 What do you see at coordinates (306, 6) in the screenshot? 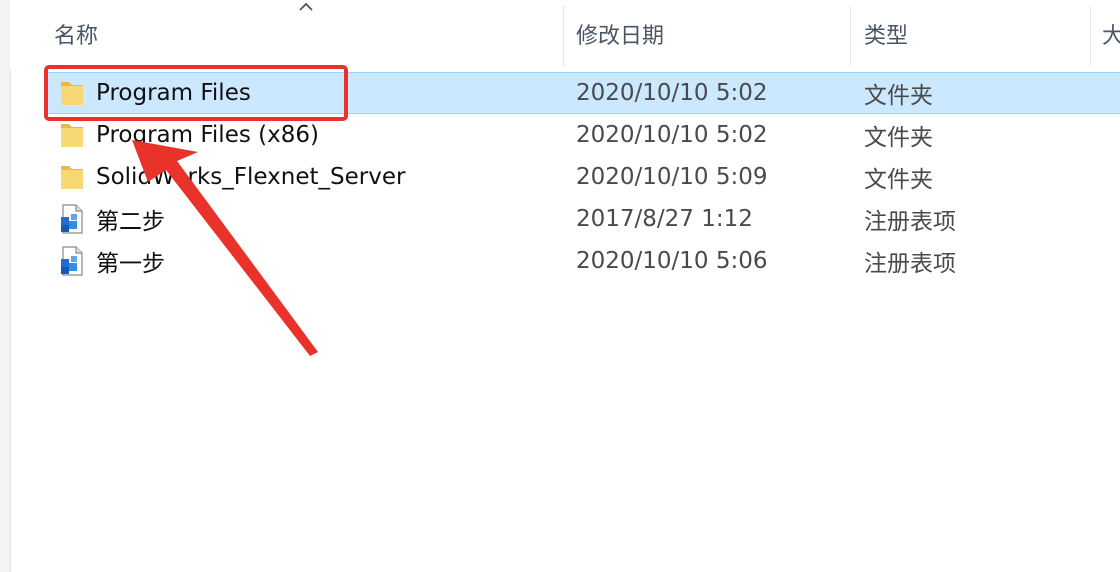
I see `sort-ascending-icon` at bounding box center [306, 6].